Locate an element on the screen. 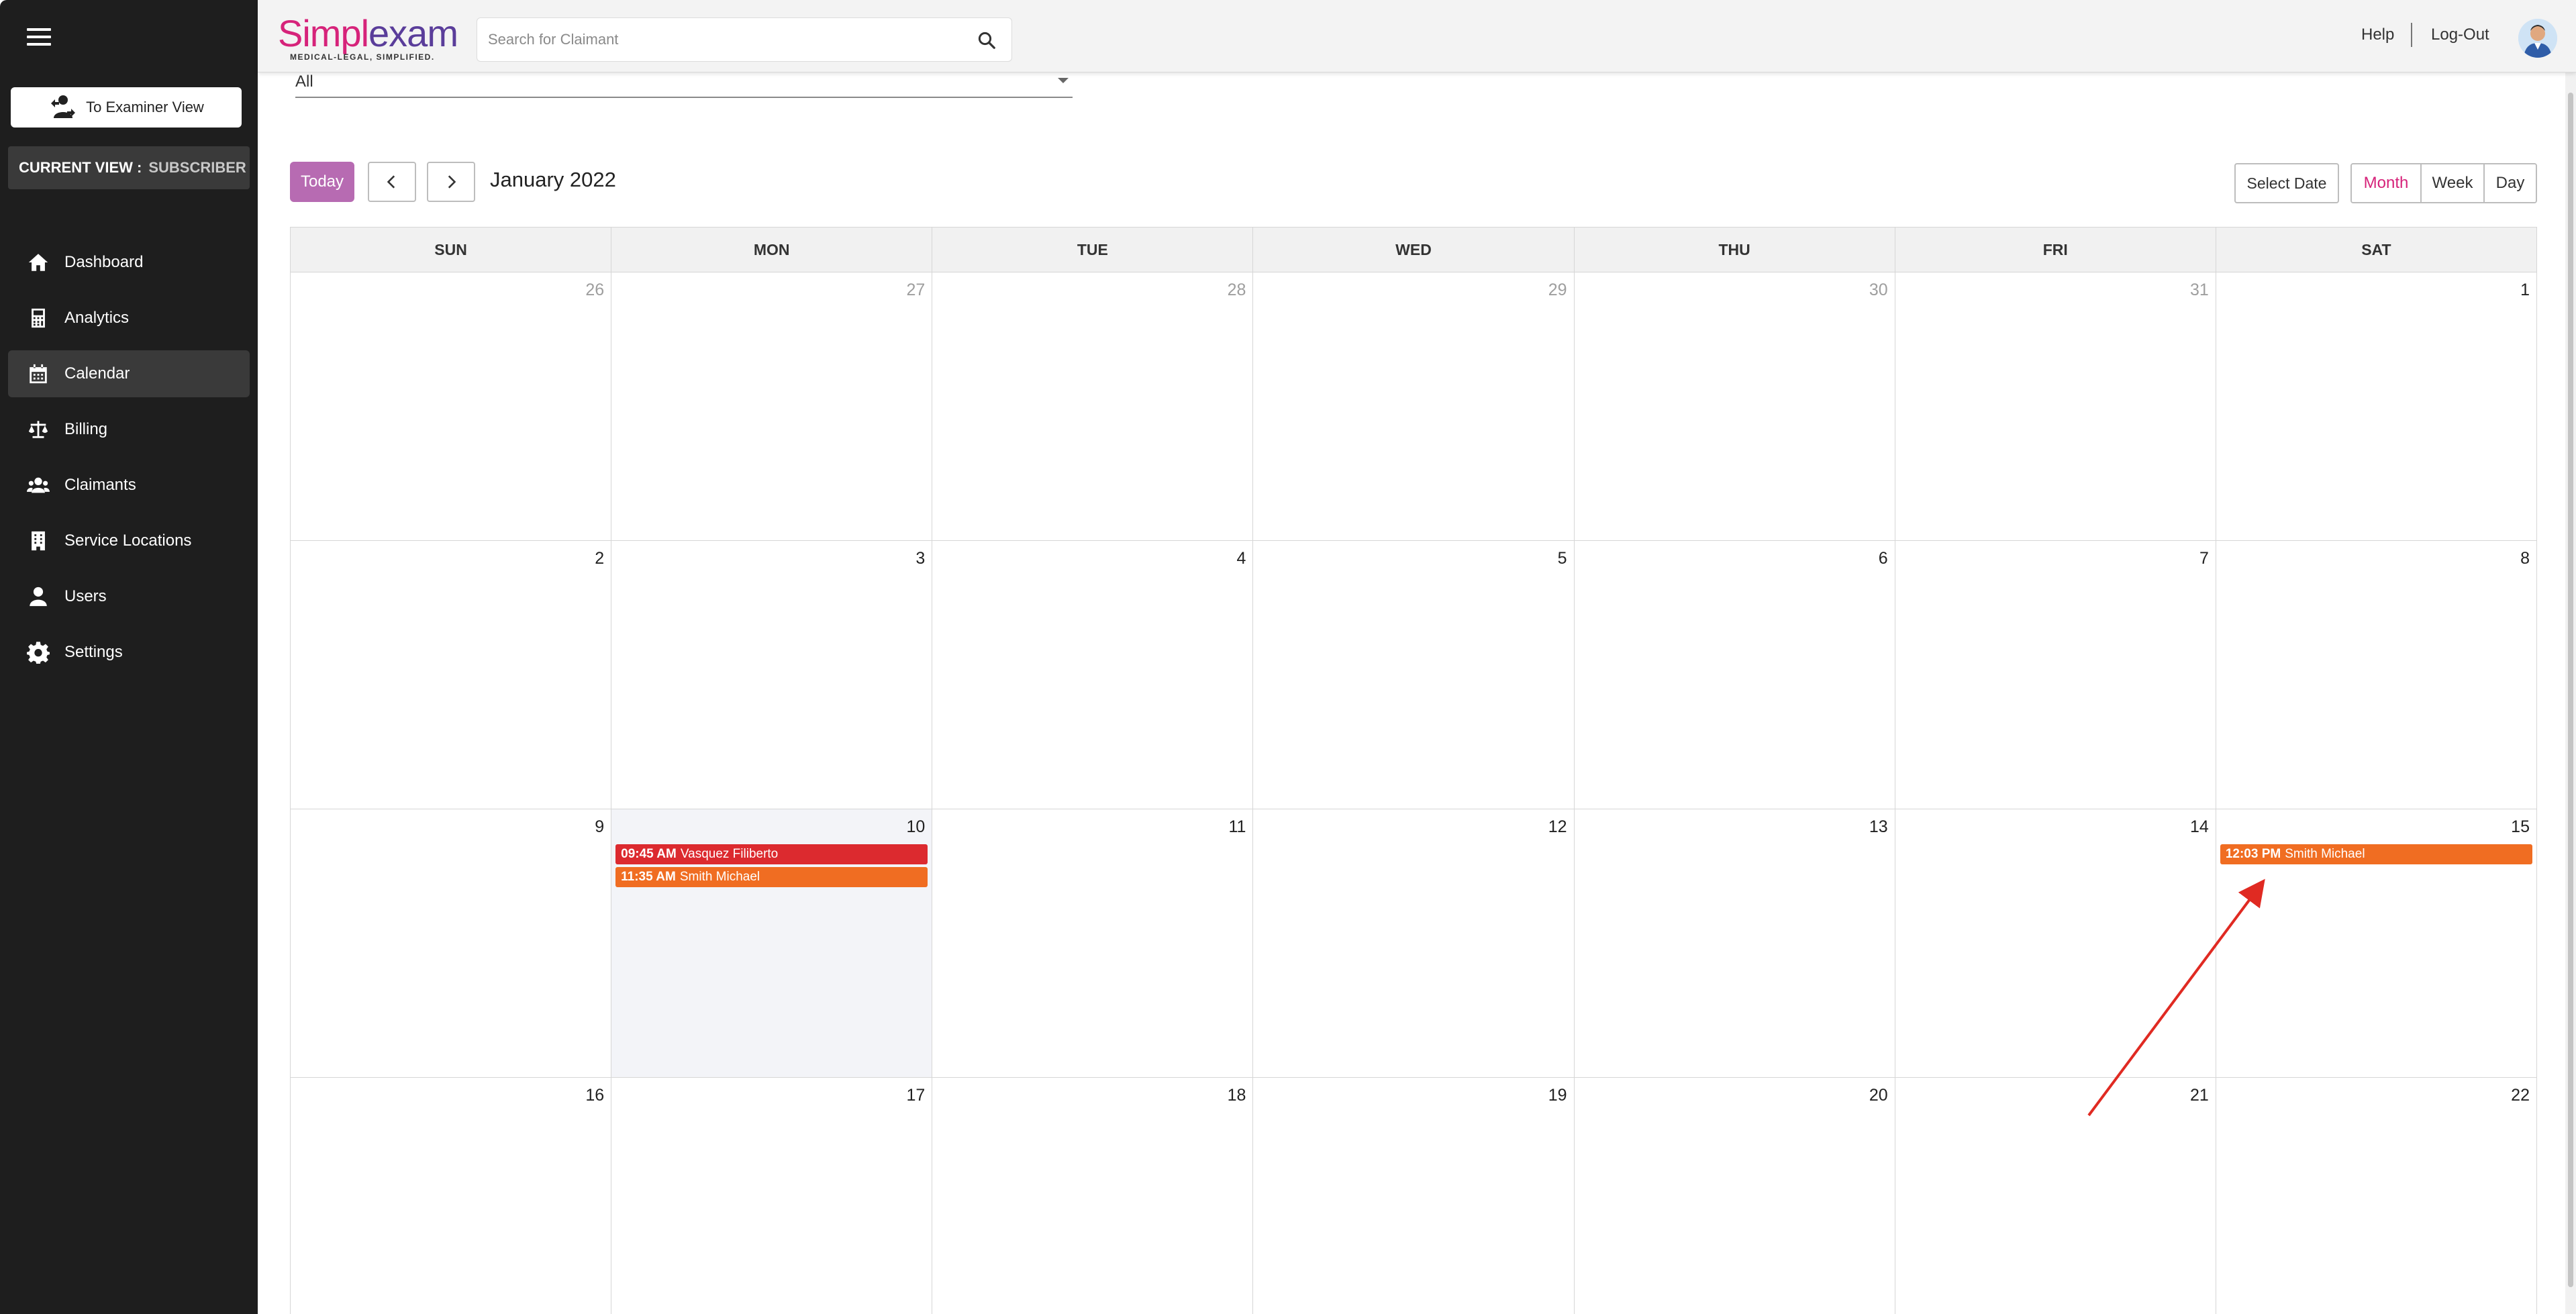 The width and height of the screenshot is (2576, 1314). day-events: 12:03 PM Smith Michael is located at coordinates (2376, 856).